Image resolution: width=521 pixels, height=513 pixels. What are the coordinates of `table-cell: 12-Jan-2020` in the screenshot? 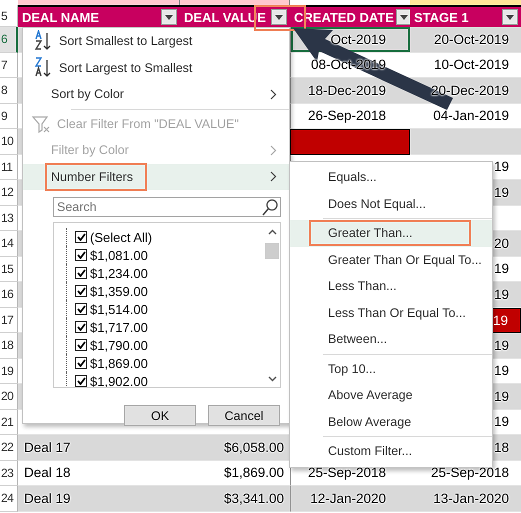 It's located at (350, 499).